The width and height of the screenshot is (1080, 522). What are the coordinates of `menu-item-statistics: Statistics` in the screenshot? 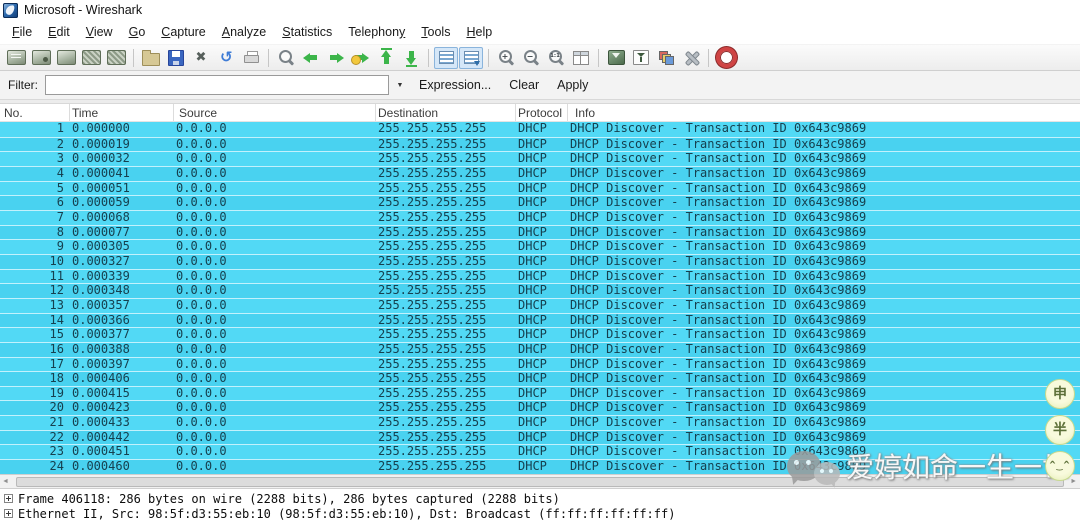 It's located at (307, 32).